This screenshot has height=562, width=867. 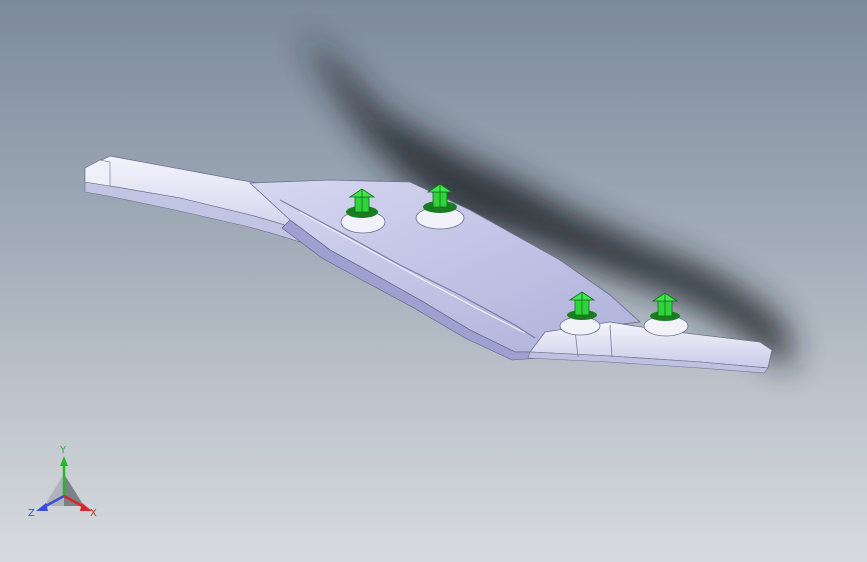 What do you see at coordinates (65, 487) in the screenshot?
I see `reference-triad: Y X Z` at bounding box center [65, 487].